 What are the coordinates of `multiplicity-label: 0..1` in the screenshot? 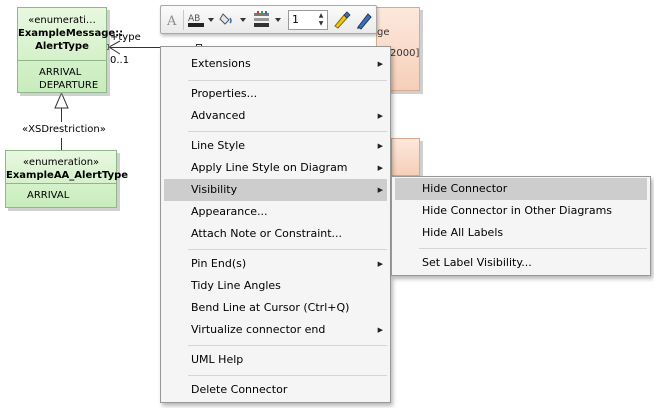 It's located at (119, 60).